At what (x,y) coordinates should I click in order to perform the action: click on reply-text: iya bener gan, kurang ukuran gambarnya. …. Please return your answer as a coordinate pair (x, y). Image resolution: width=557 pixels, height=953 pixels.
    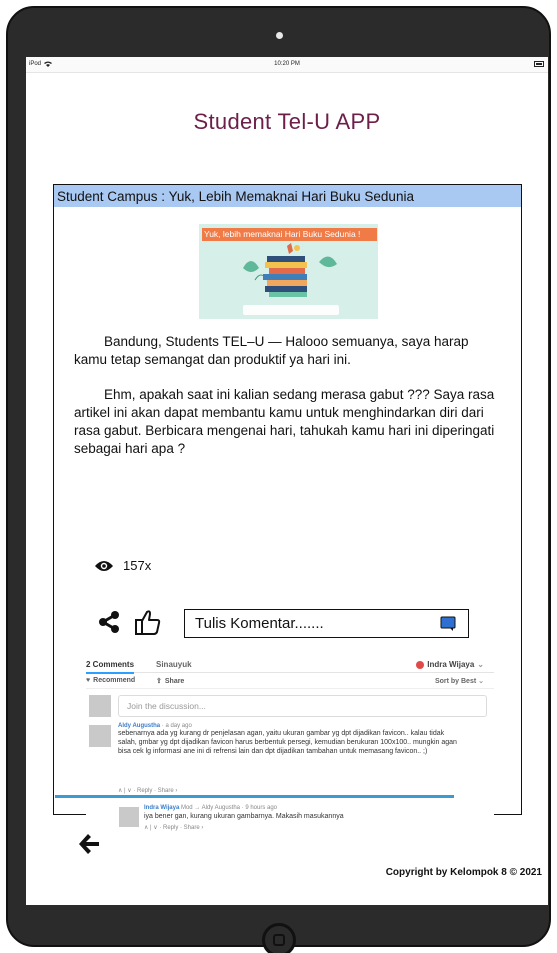
    Looking at the image, I should click on (244, 816).